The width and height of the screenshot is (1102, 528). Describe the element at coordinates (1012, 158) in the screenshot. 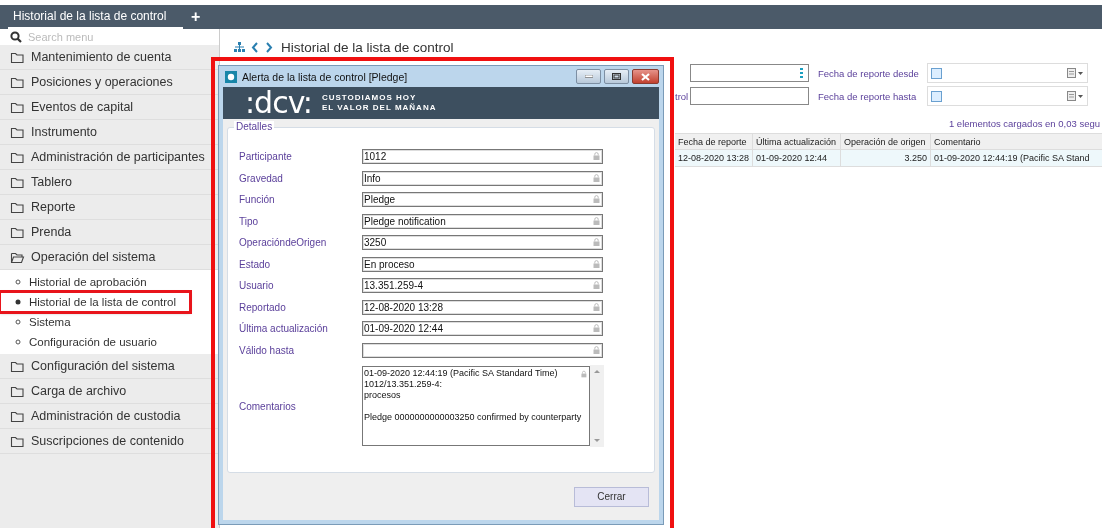

I see `table-cell-text: 01-09-2020 12:44:19 (Pacific SA Stand` at that location.